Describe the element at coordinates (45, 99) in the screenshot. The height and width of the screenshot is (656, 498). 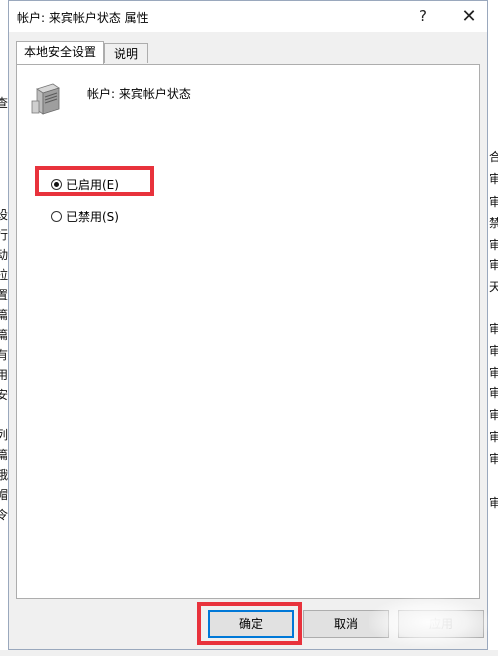
I see `server-icon` at that location.